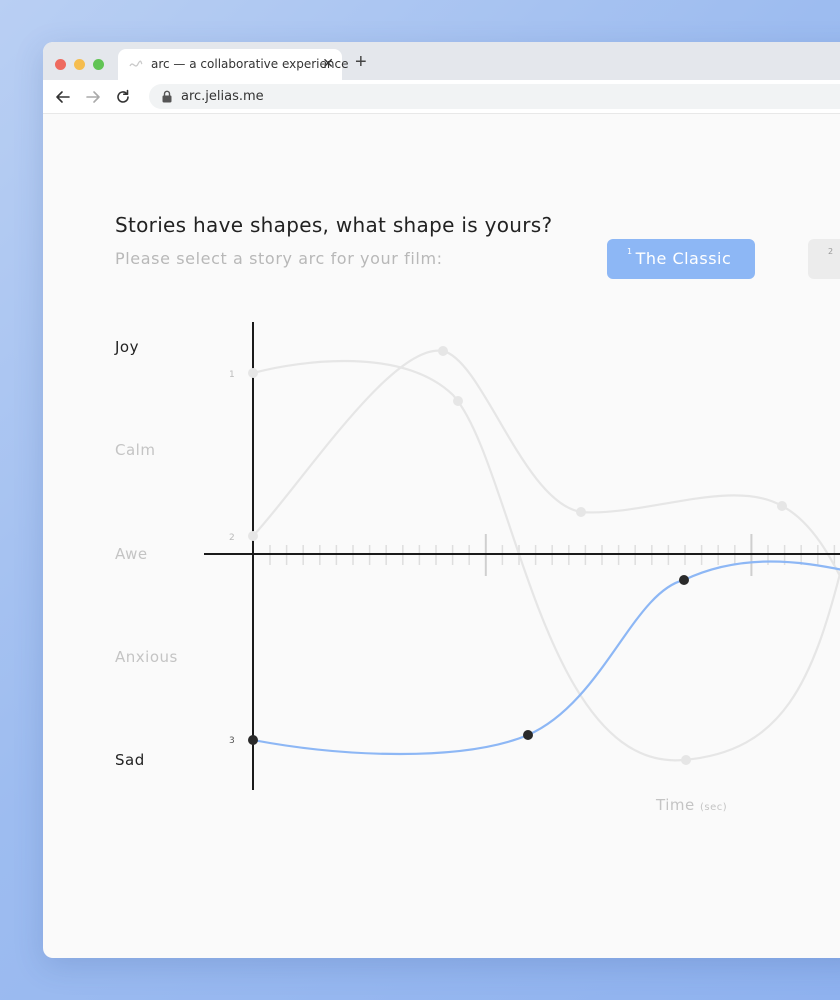 The width and height of the screenshot is (840, 1000). Describe the element at coordinates (232, 538) in the screenshot. I see `point-label-2: 2` at that location.